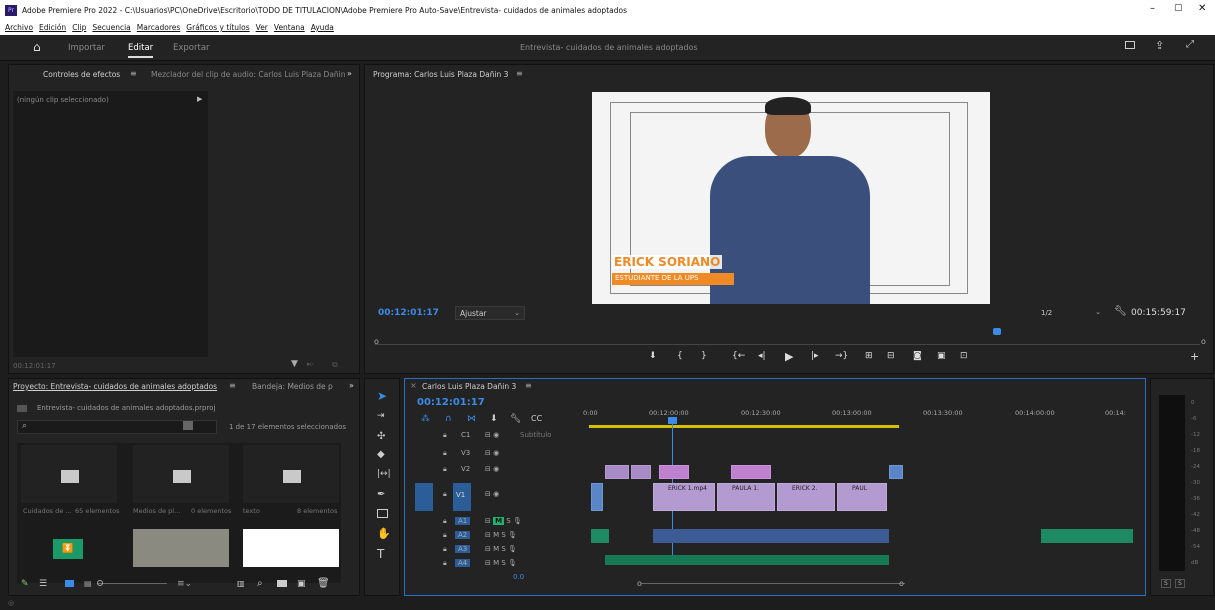 This screenshot has width=1215, height=610. Describe the element at coordinates (335, 365) in the screenshot. I see `link-icon: ⧉` at that location.